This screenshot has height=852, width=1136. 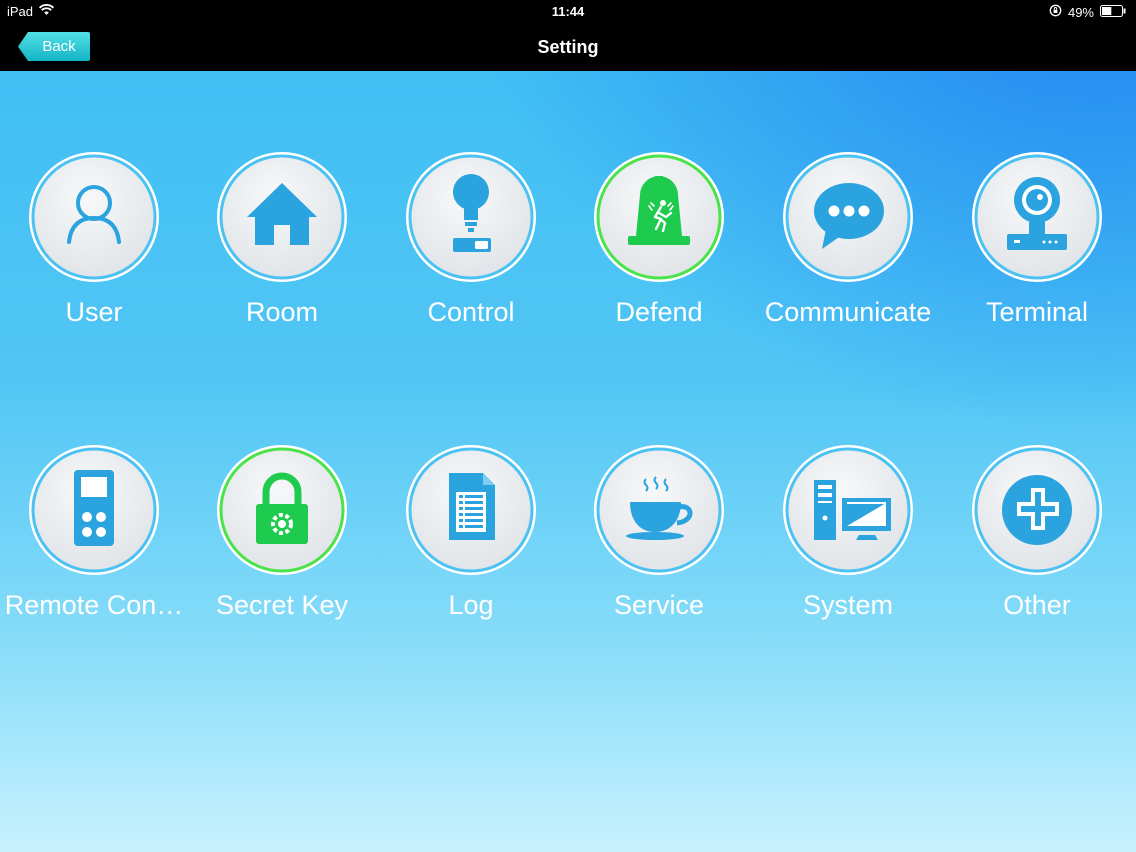 I want to click on remote-control-icon, so click(x=94, y=508).